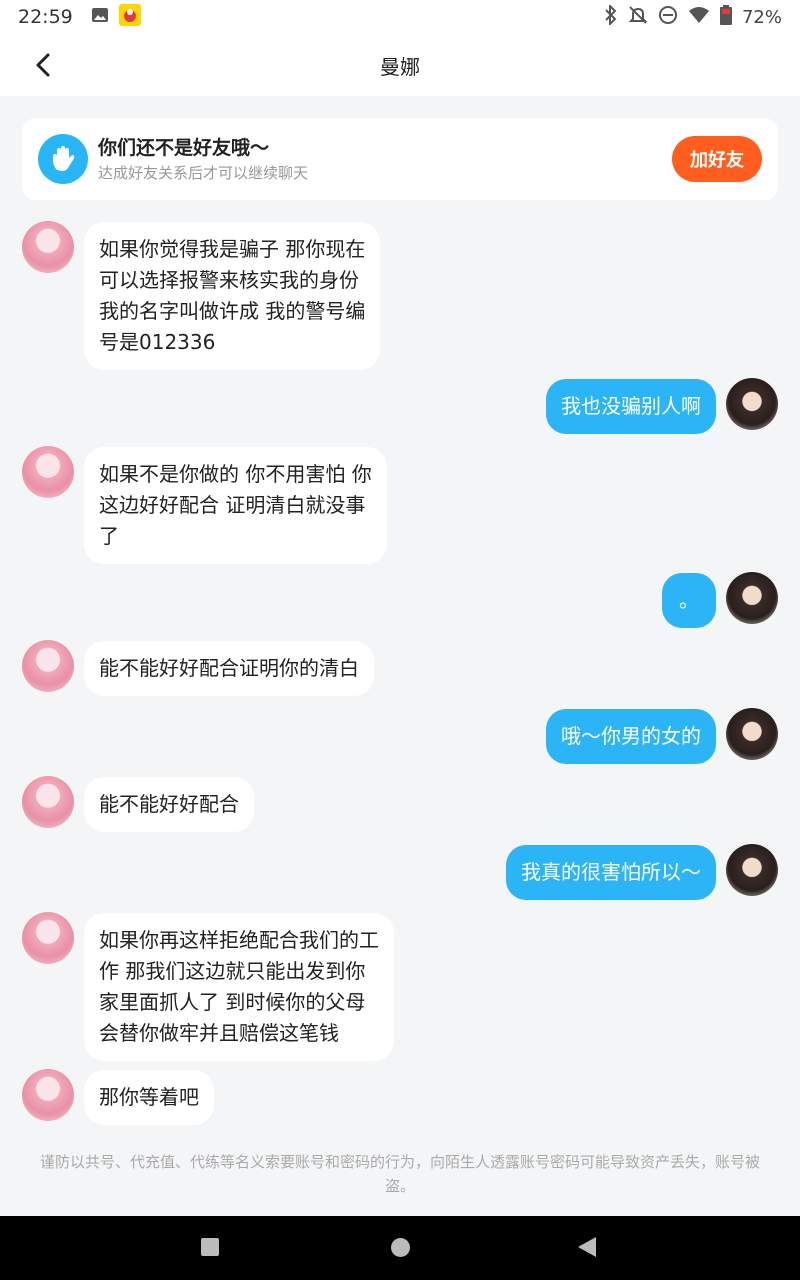 The height and width of the screenshot is (1280, 800). I want to click on not-friends-banner: 你们还不是好友哦～ 达成好友关系后才可以继续聊天 加好友, so click(400, 159).